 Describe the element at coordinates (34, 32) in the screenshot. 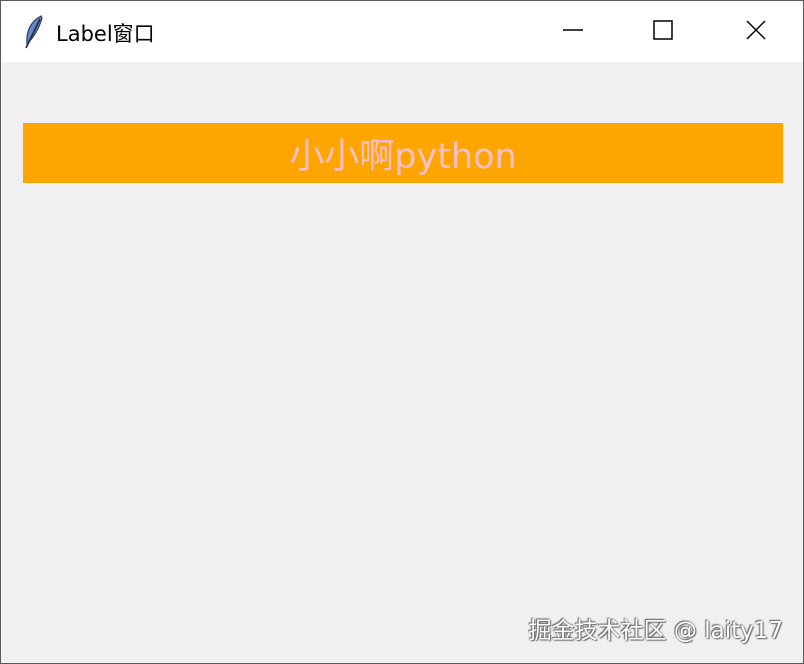

I see `feather-icon` at that location.